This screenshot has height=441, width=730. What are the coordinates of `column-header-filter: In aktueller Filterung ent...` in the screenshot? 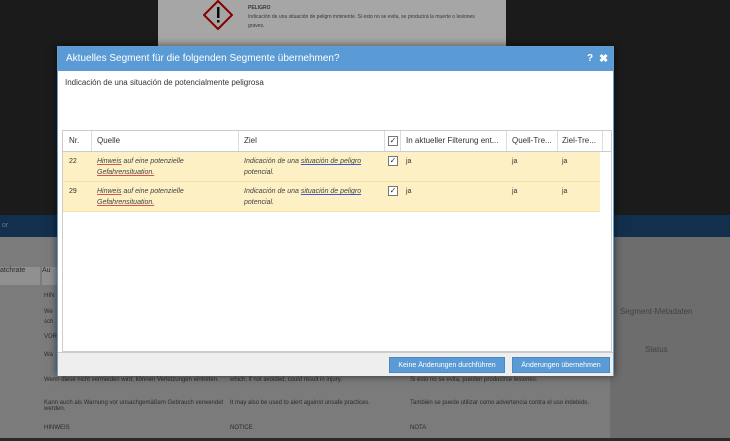 It's located at (454, 140).